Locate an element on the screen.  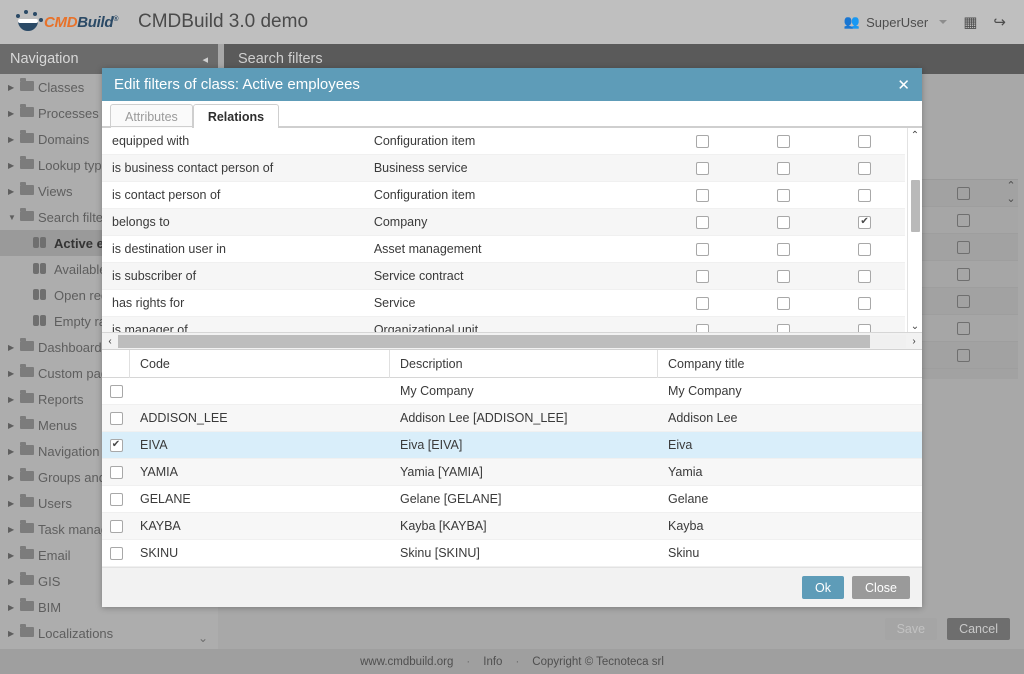
background-row is located at coordinates (963, 247).